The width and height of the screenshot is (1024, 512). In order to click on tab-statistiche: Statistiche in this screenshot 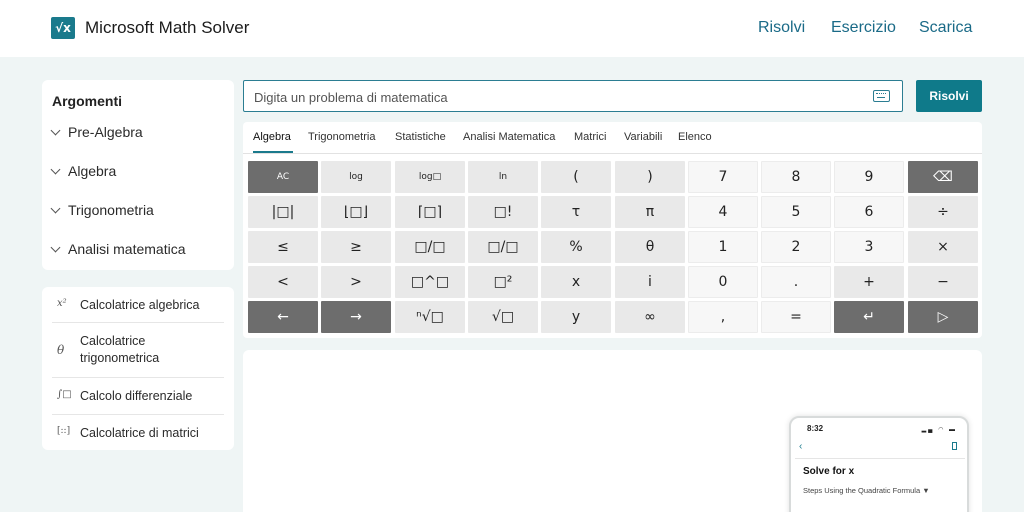, I will do `click(420, 137)`.